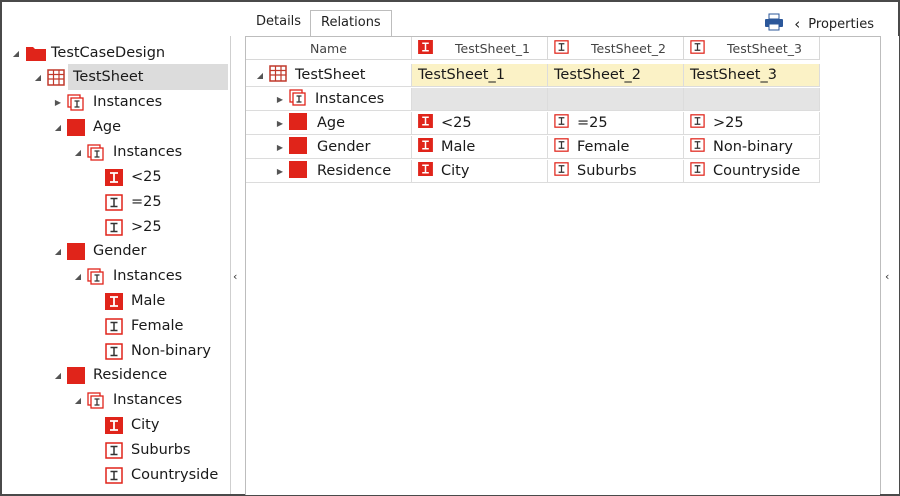  Describe the element at coordinates (329, 75) in the screenshot. I see `grid-row-sheet: ◢ TestSheet` at that location.